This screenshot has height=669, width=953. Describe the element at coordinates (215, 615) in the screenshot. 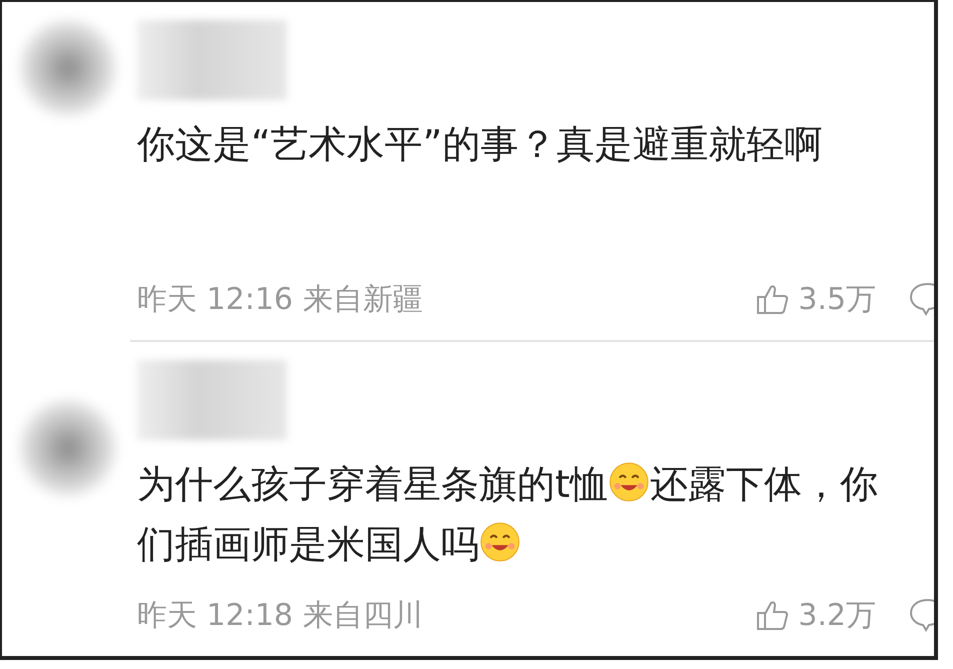

I see `comment-time: 昨天 12:18` at that location.